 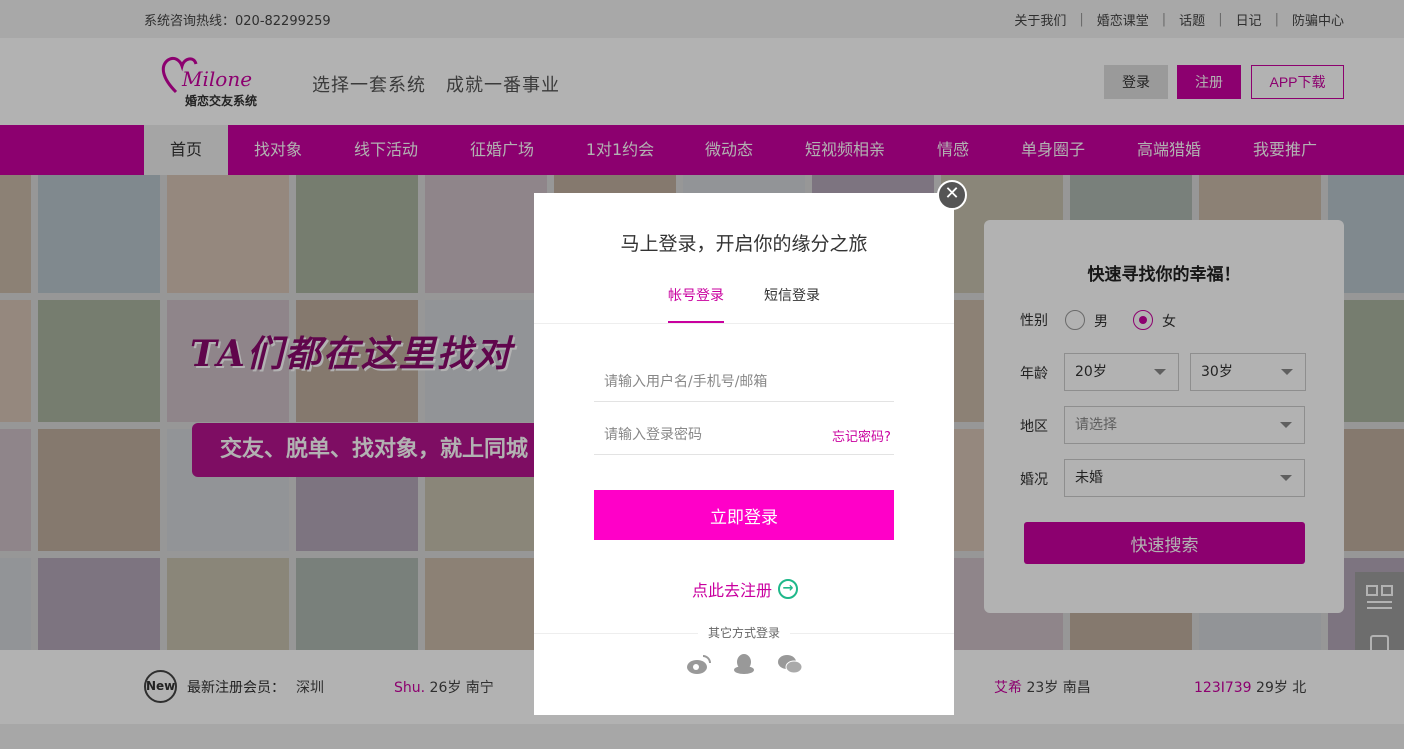 What do you see at coordinates (788, 589) in the screenshot?
I see `arrow-right-circle-icon: →` at bounding box center [788, 589].